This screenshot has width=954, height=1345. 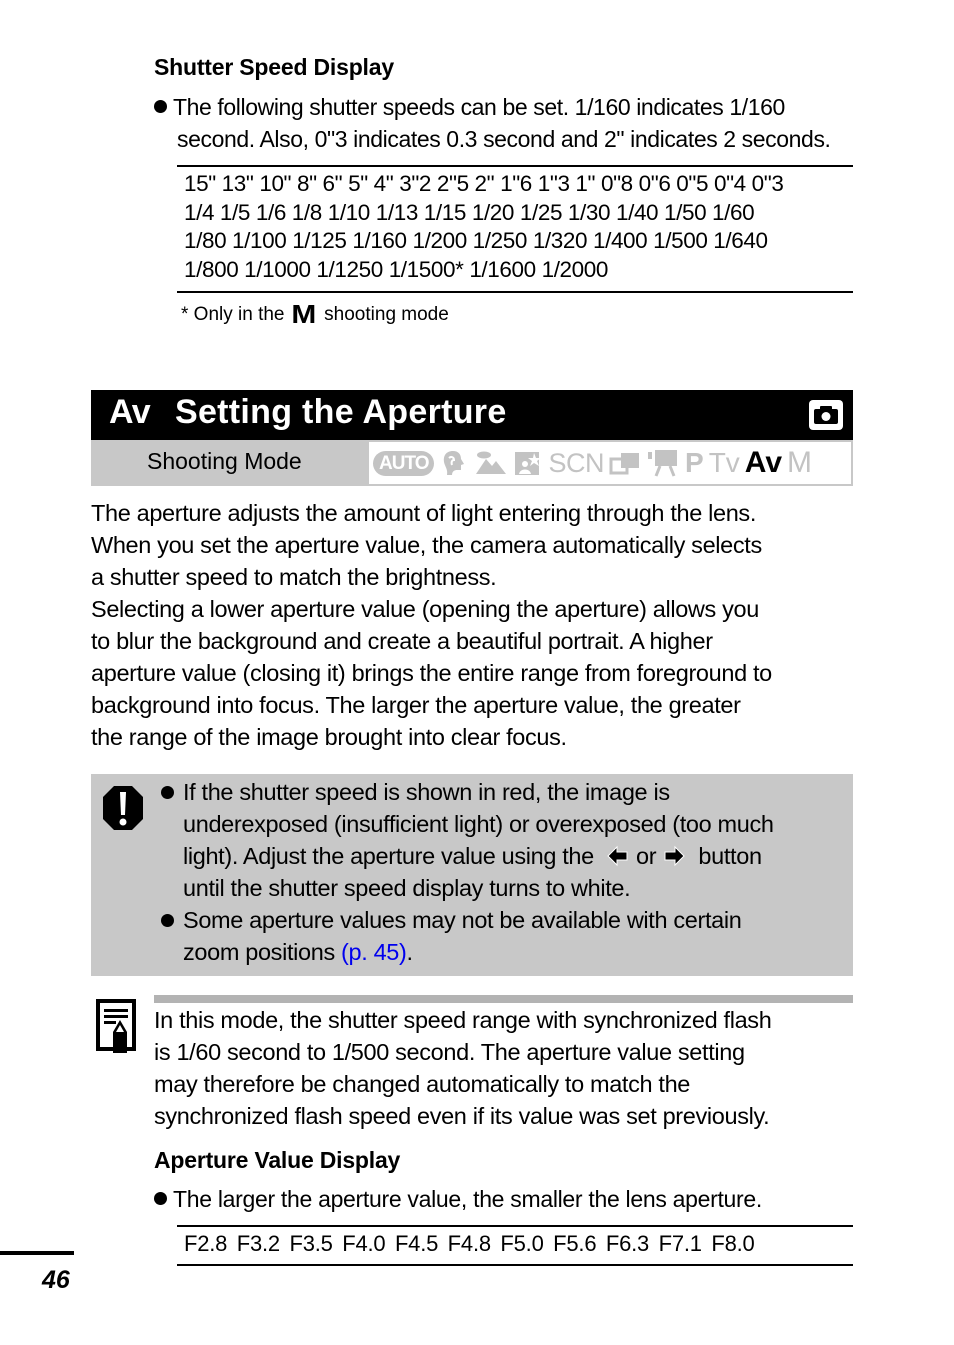 I want to click on landscape-icon, so click(x=491, y=463).